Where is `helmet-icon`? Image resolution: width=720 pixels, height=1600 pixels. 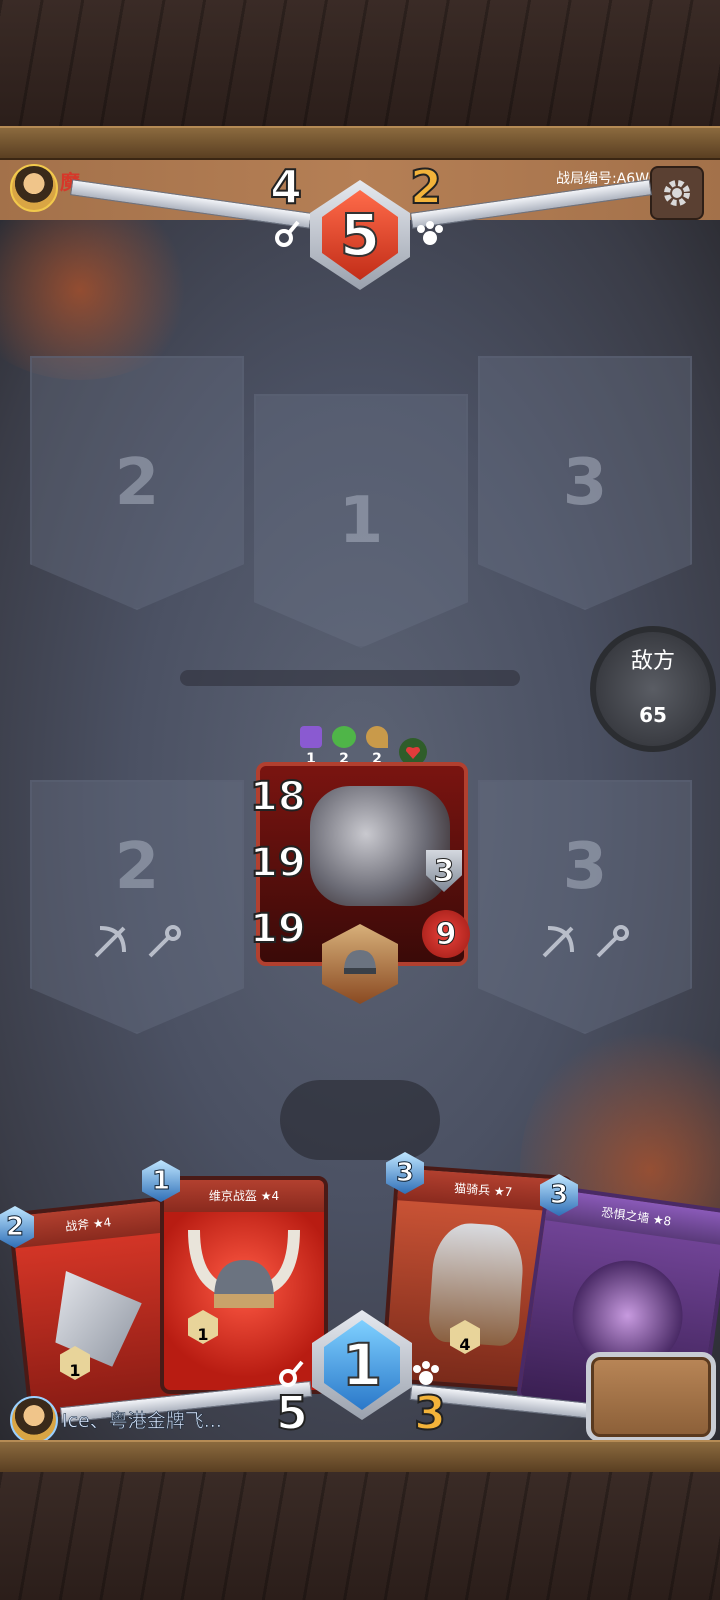
helmet-icon is located at coordinates (360, 962).